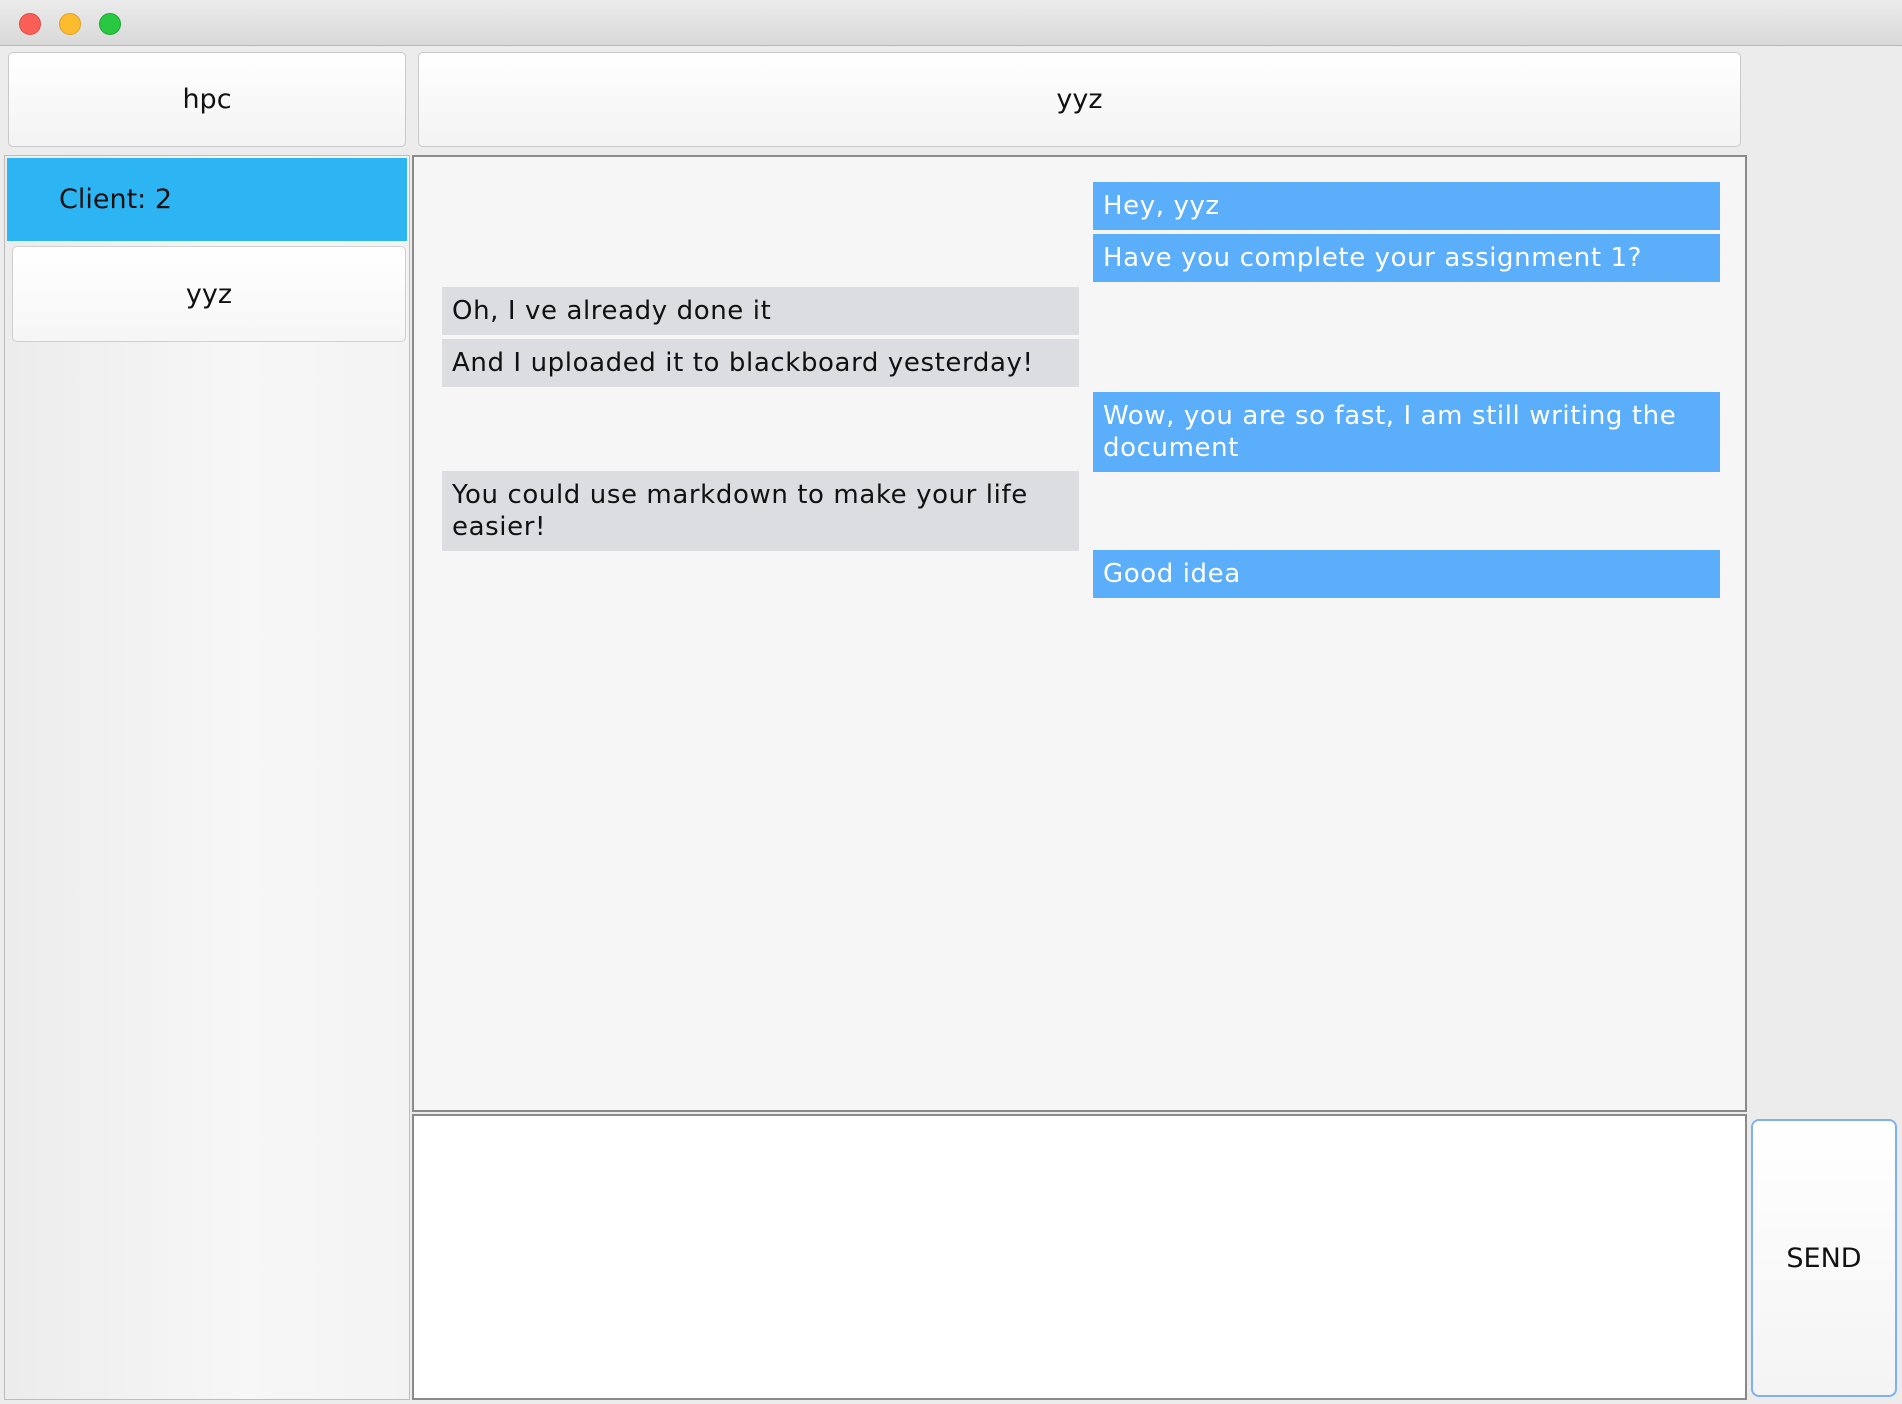  Describe the element at coordinates (1079, 99) in the screenshot. I see `chat-peer-label: yyz` at that location.